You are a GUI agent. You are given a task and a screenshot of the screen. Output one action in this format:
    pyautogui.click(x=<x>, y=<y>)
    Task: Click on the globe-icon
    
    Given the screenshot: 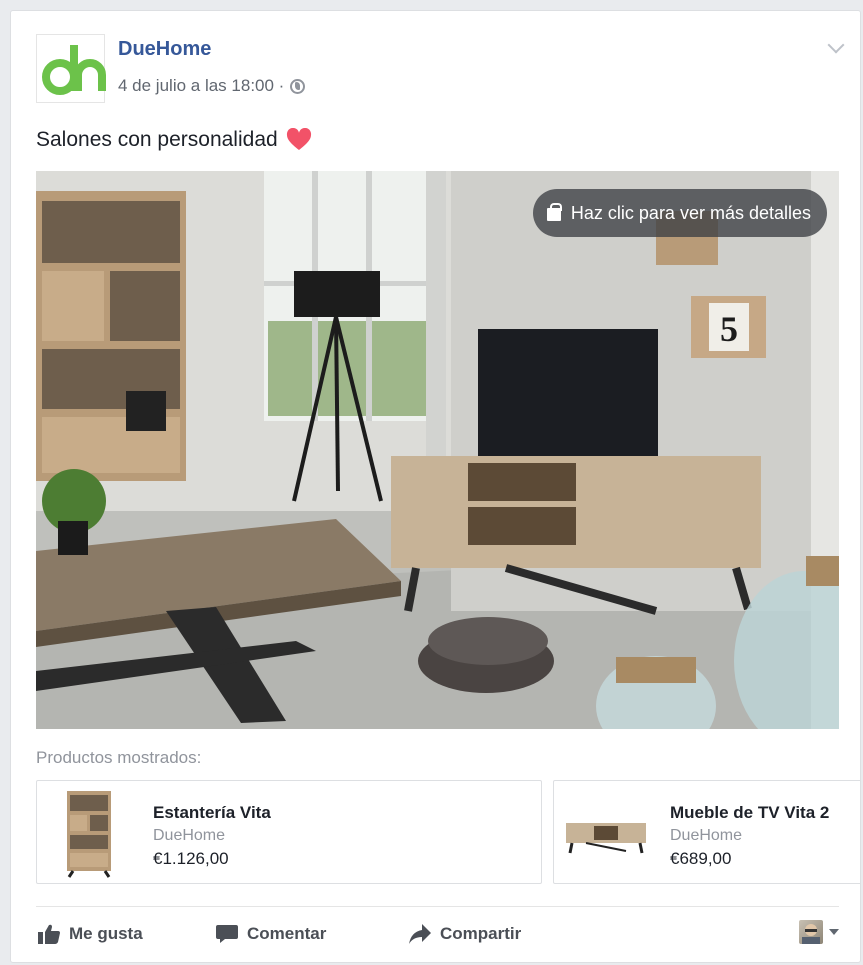 What is the action you would take?
    pyautogui.click(x=298, y=86)
    